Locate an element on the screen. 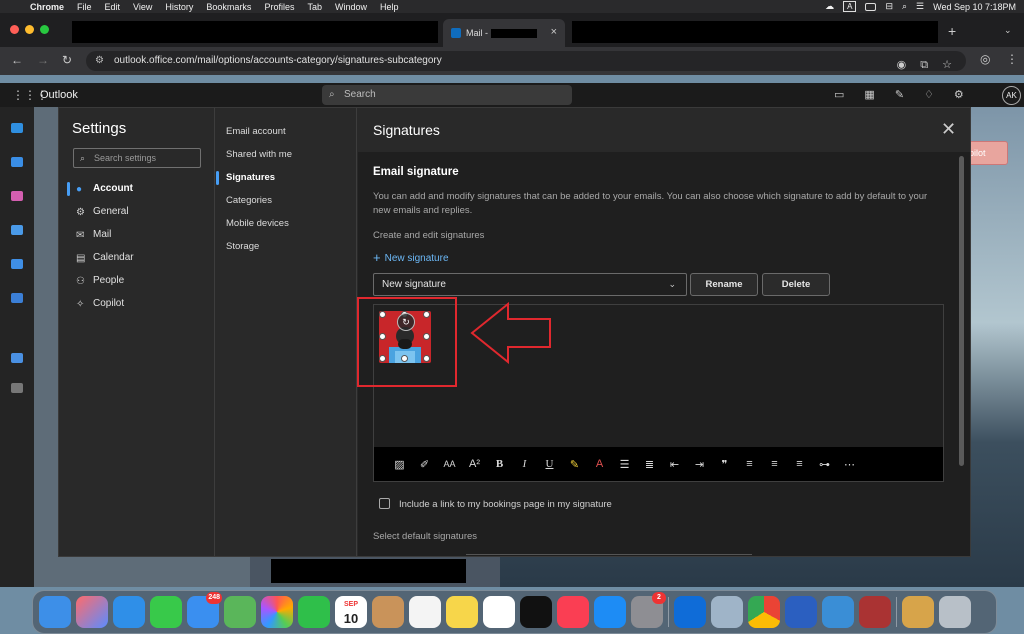 Image resolution: width=1024 pixels, height=634 pixels. superscript-icon: A² is located at coordinates (474, 464).